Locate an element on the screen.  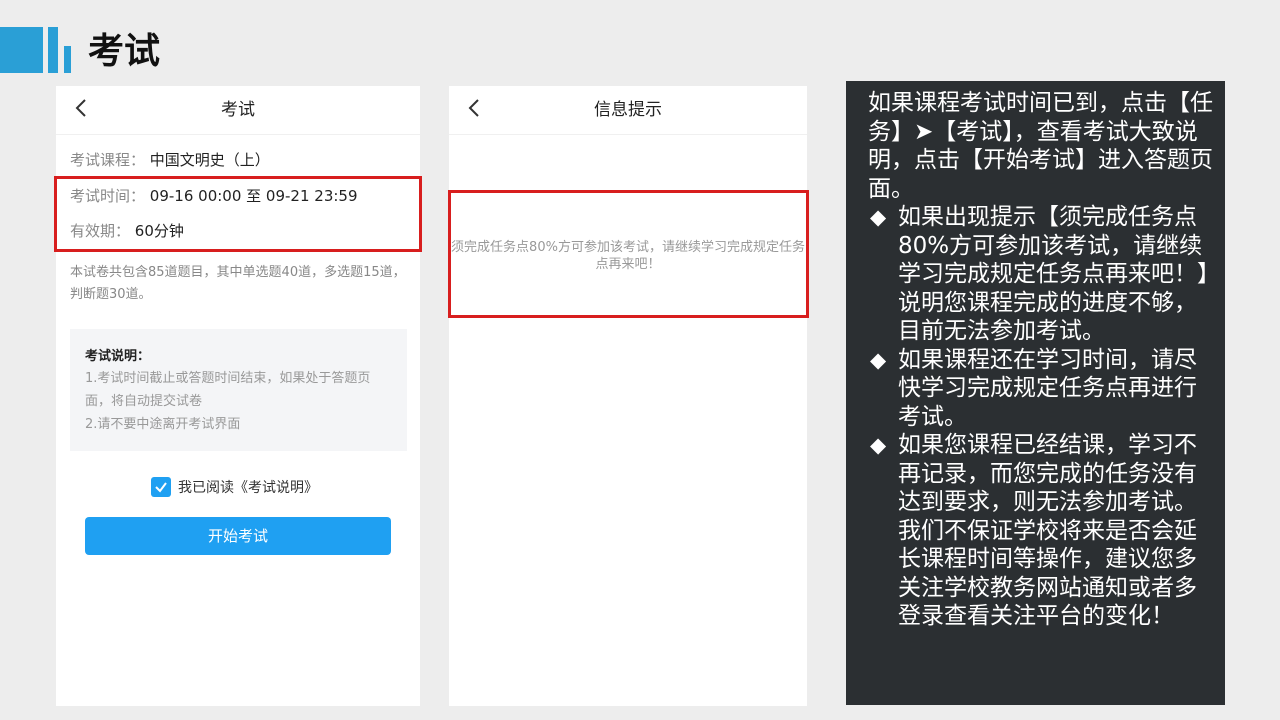
highlight-box-exam-time is located at coordinates (238, 214).